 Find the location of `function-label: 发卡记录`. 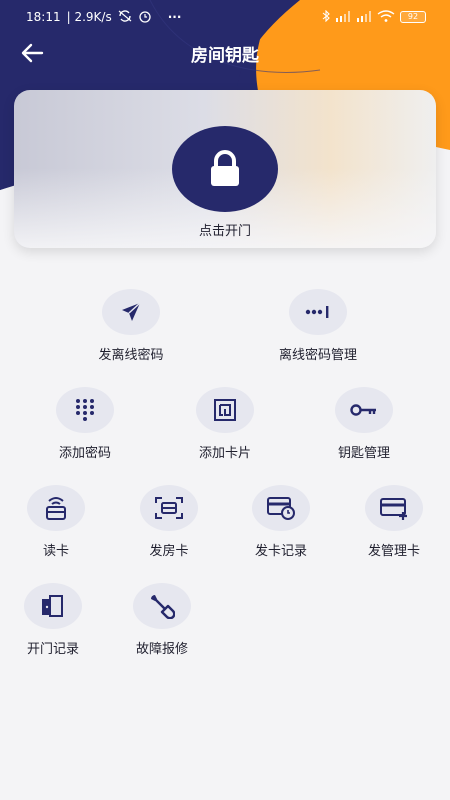

function-label: 发卡记录 is located at coordinates (280, 551).